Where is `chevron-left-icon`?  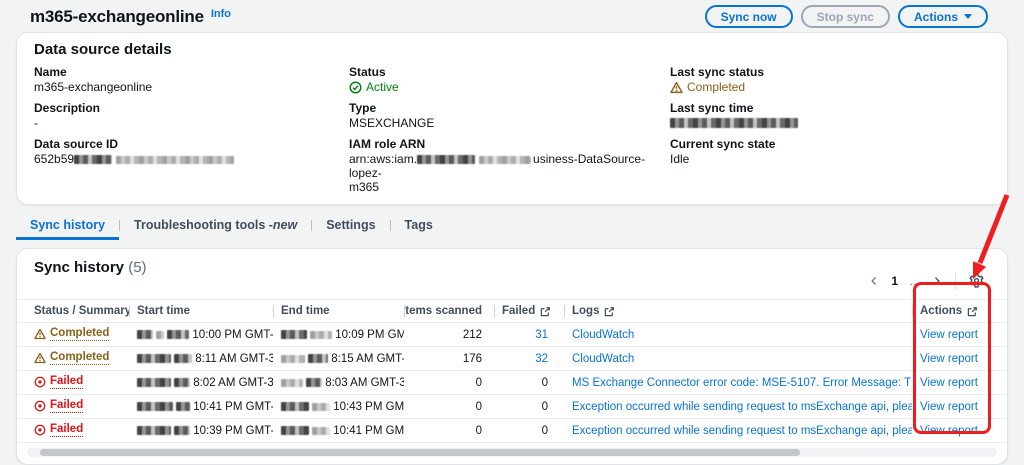 chevron-left-icon is located at coordinates (874, 280).